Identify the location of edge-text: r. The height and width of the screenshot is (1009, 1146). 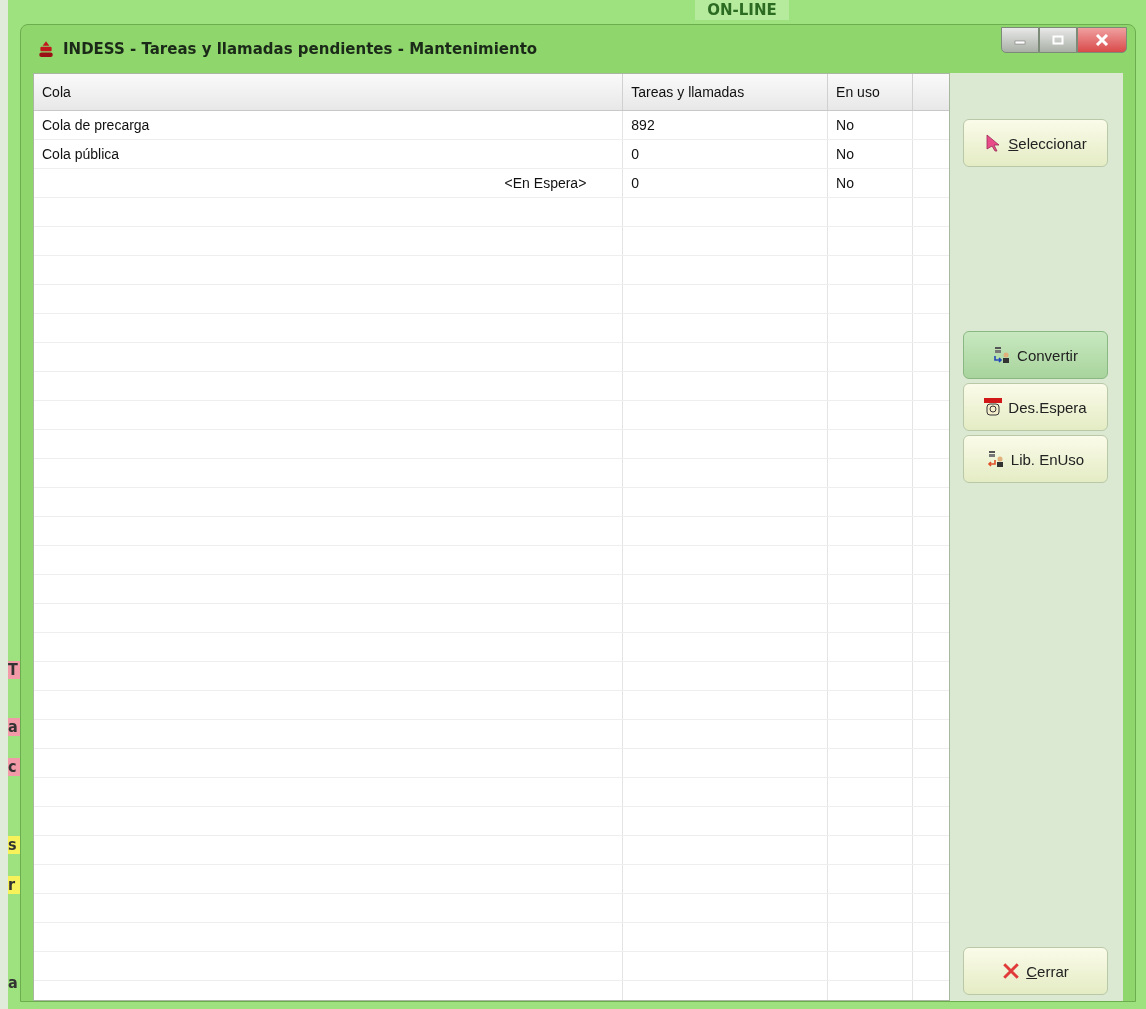
(14, 885).